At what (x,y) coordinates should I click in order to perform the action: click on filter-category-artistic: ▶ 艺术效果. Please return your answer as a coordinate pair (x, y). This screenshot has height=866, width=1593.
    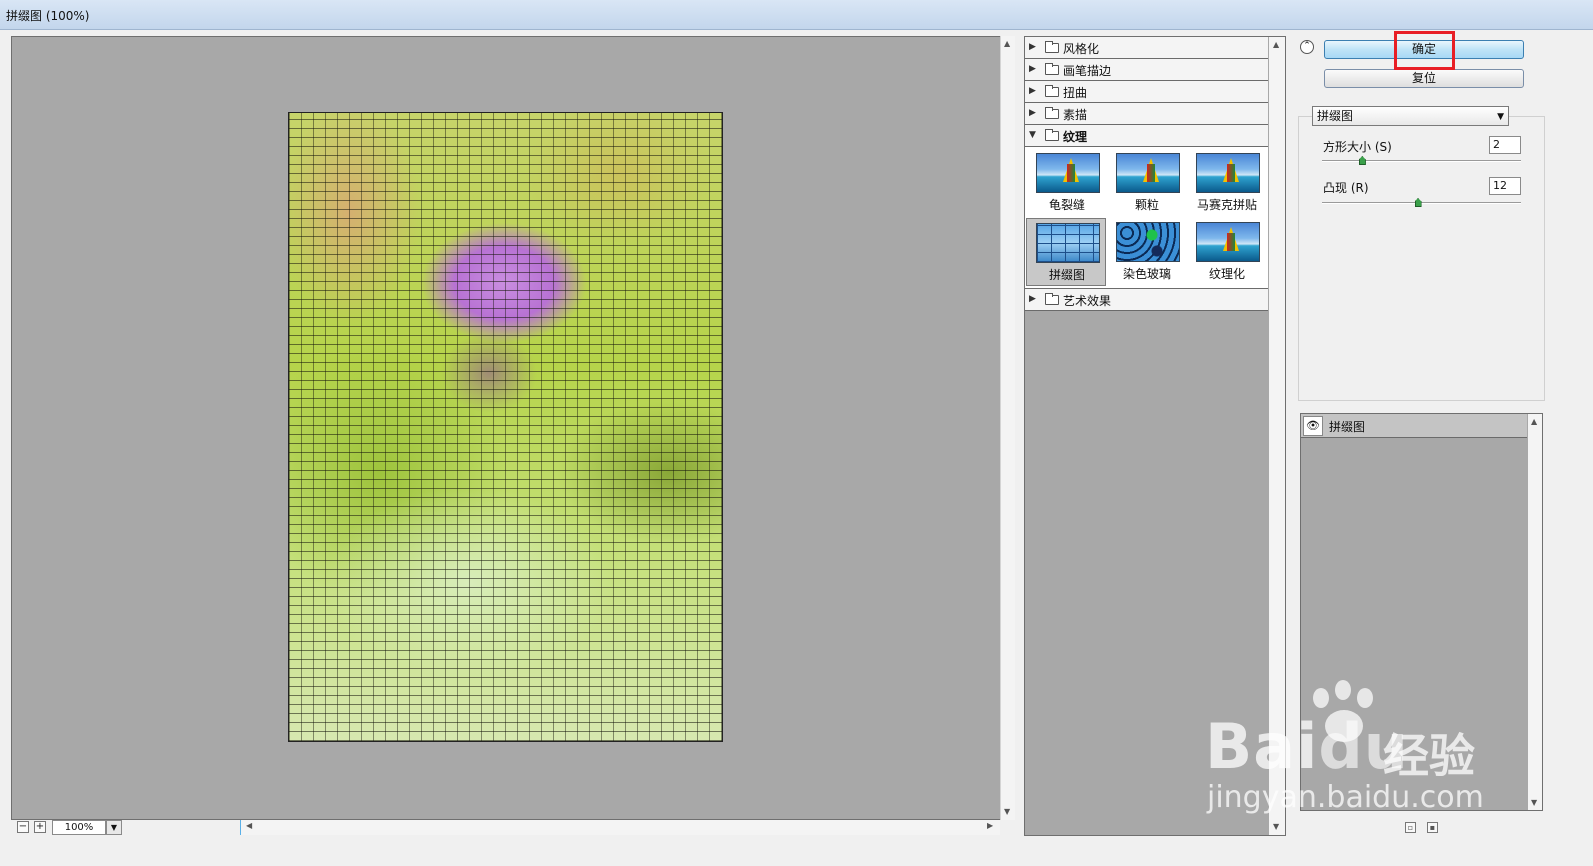
    Looking at the image, I should click on (1146, 300).